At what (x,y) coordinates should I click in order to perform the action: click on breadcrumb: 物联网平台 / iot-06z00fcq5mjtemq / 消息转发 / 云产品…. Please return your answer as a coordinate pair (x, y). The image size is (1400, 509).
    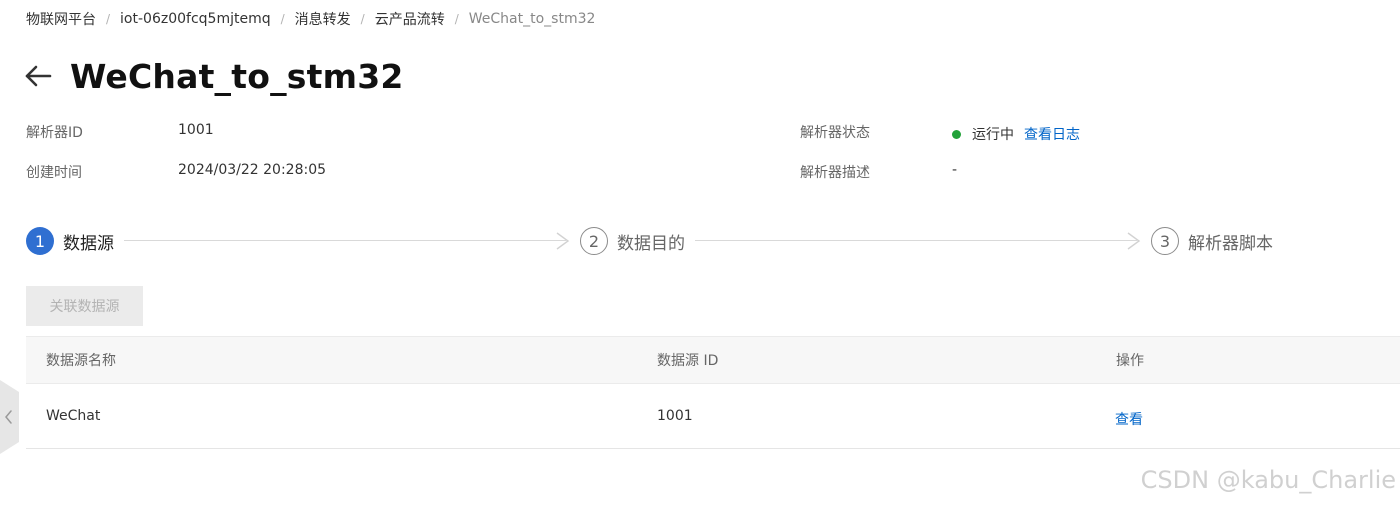
    Looking at the image, I should click on (310, 19).